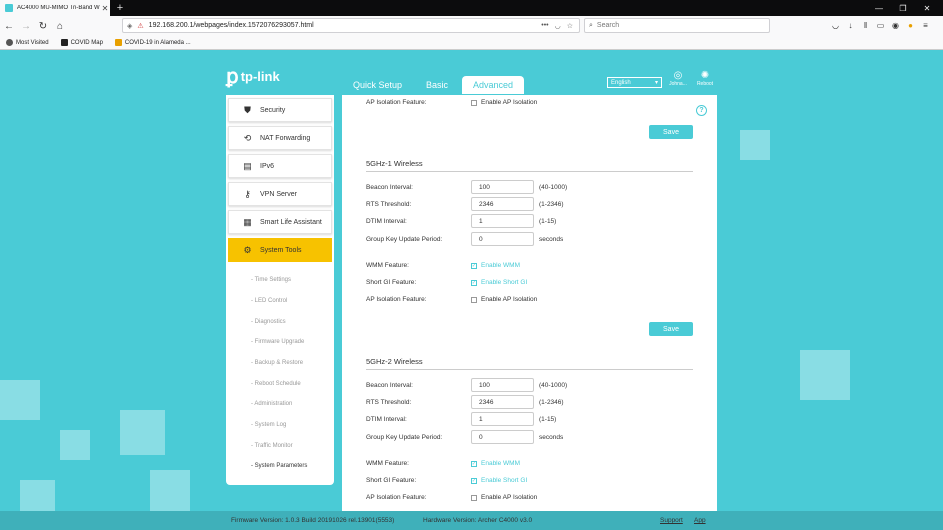  Describe the element at coordinates (700, 520) in the screenshot. I see `app-link: App` at that location.